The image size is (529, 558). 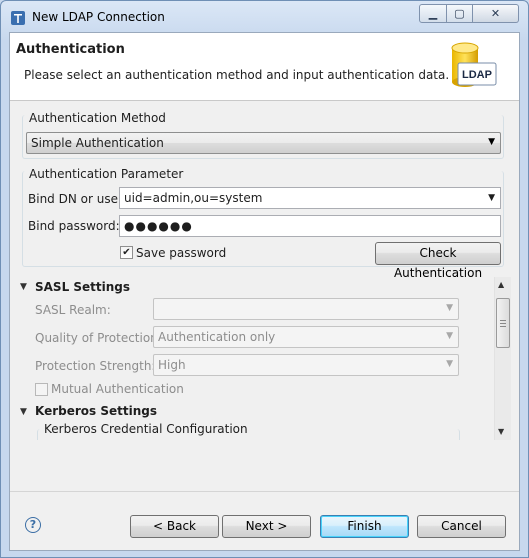 What do you see at coordinates (310, 226) in the screenshot?
I see `bind-password-input: ●●●●●●` at bounding box center [310, 226].